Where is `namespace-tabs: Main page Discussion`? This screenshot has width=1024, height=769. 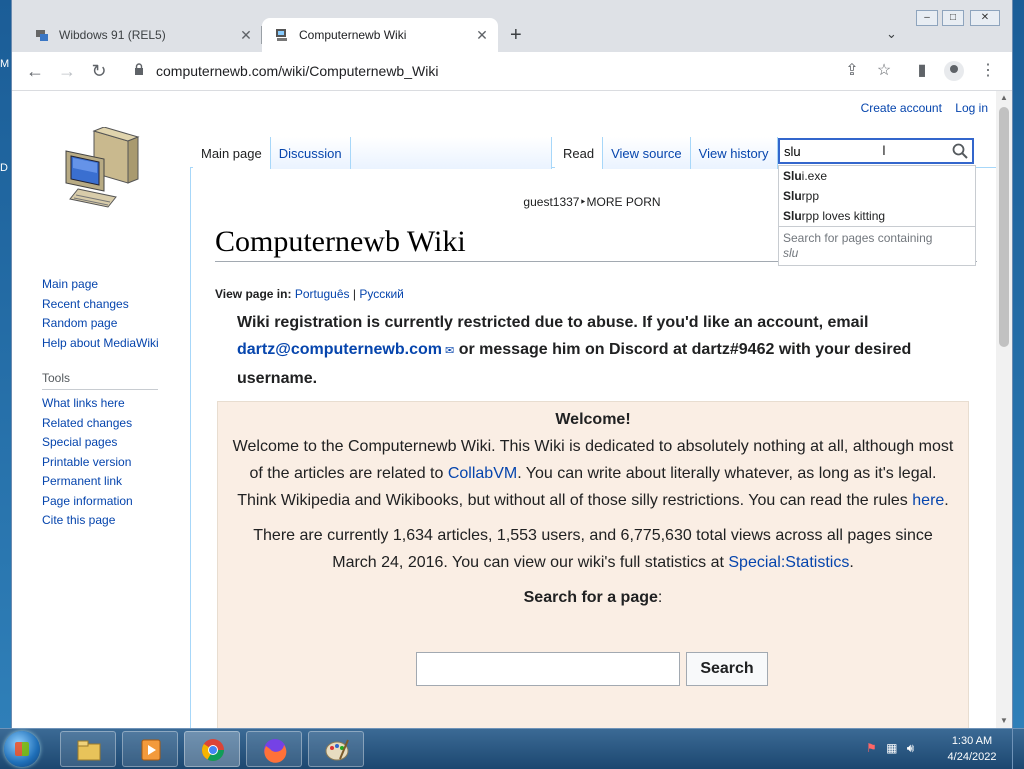 namespace-tabs: Main page Discussion is located at coordinates (372, 153).